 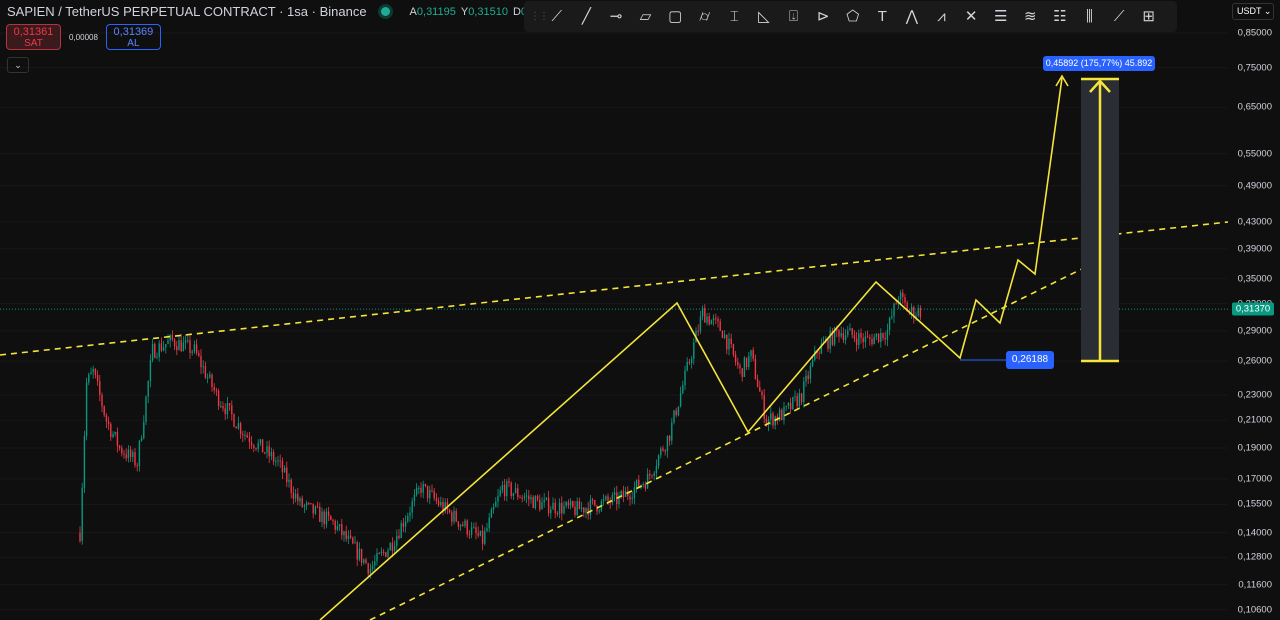 I want to click on triangle-icon: ◺, so click(x=764, y=16).